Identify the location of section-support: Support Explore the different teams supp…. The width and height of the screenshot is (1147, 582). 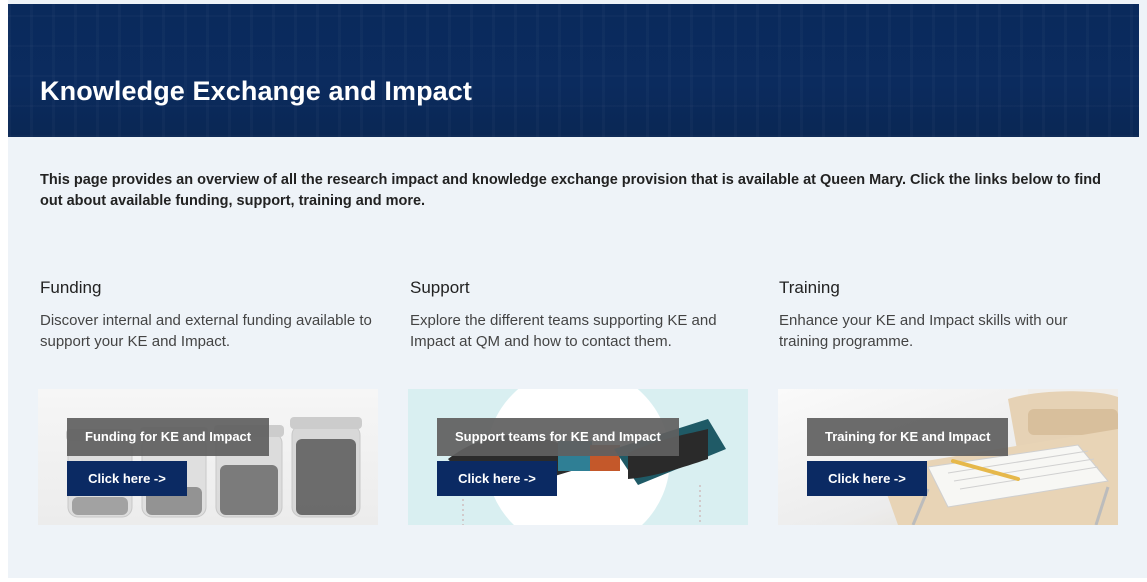
(580, 315).